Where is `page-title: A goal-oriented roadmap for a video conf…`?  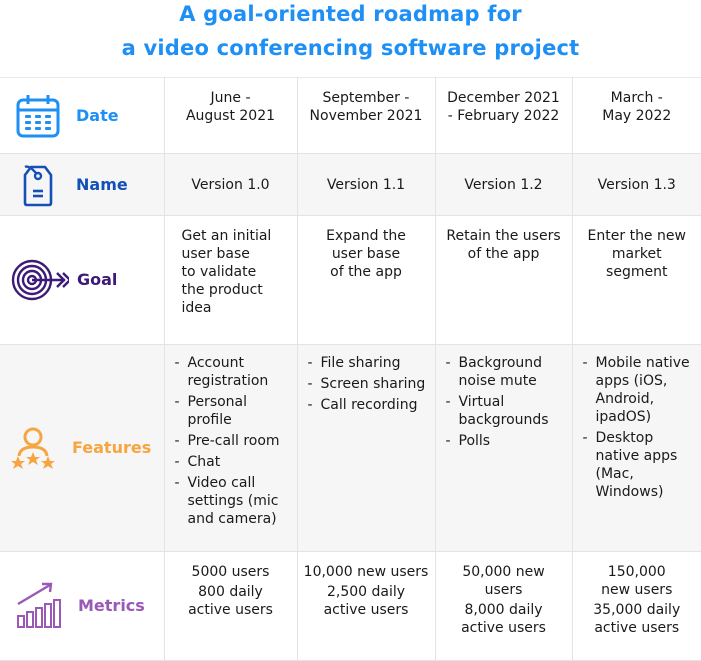
page-title: A goal-oriented roadmap for a video conf… is located at coordinates (350, 32).